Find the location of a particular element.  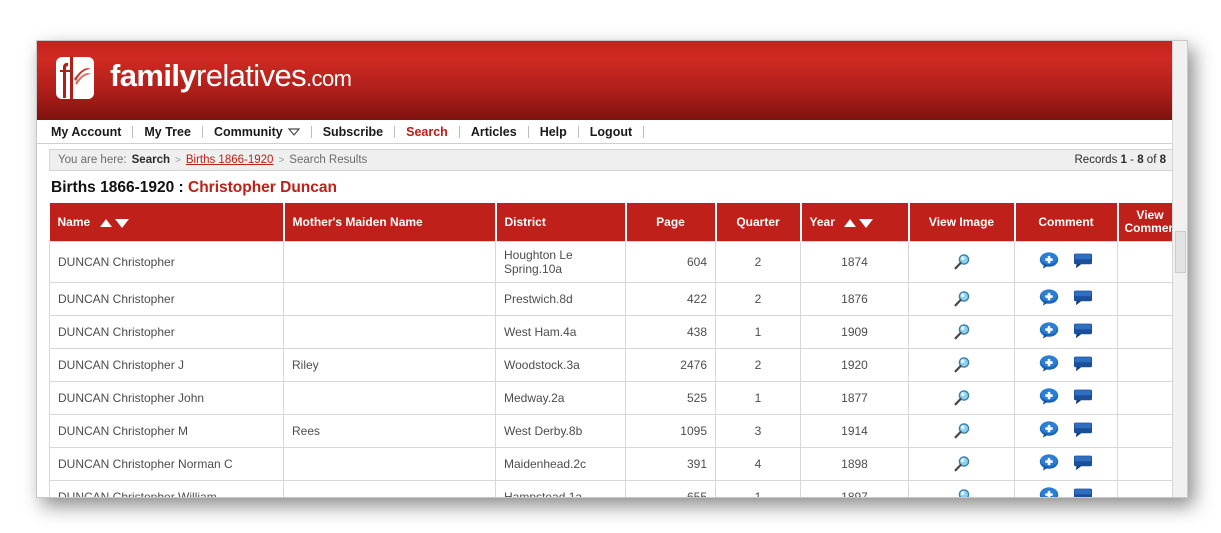

vertical-scrollbar is located at coordinates (1179, 269).